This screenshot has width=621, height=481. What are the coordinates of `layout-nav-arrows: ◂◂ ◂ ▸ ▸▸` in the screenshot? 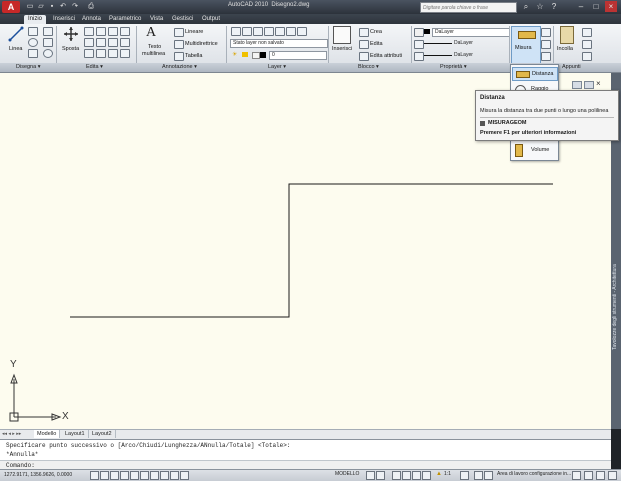 It's located at (11, 434).